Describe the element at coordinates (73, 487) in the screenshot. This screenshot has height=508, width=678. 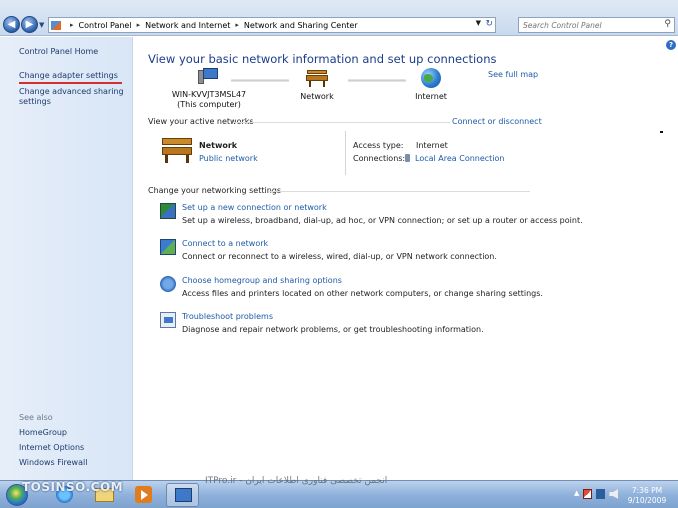
I see `watermark-tosinso: TOSINSO.COM` at that location.